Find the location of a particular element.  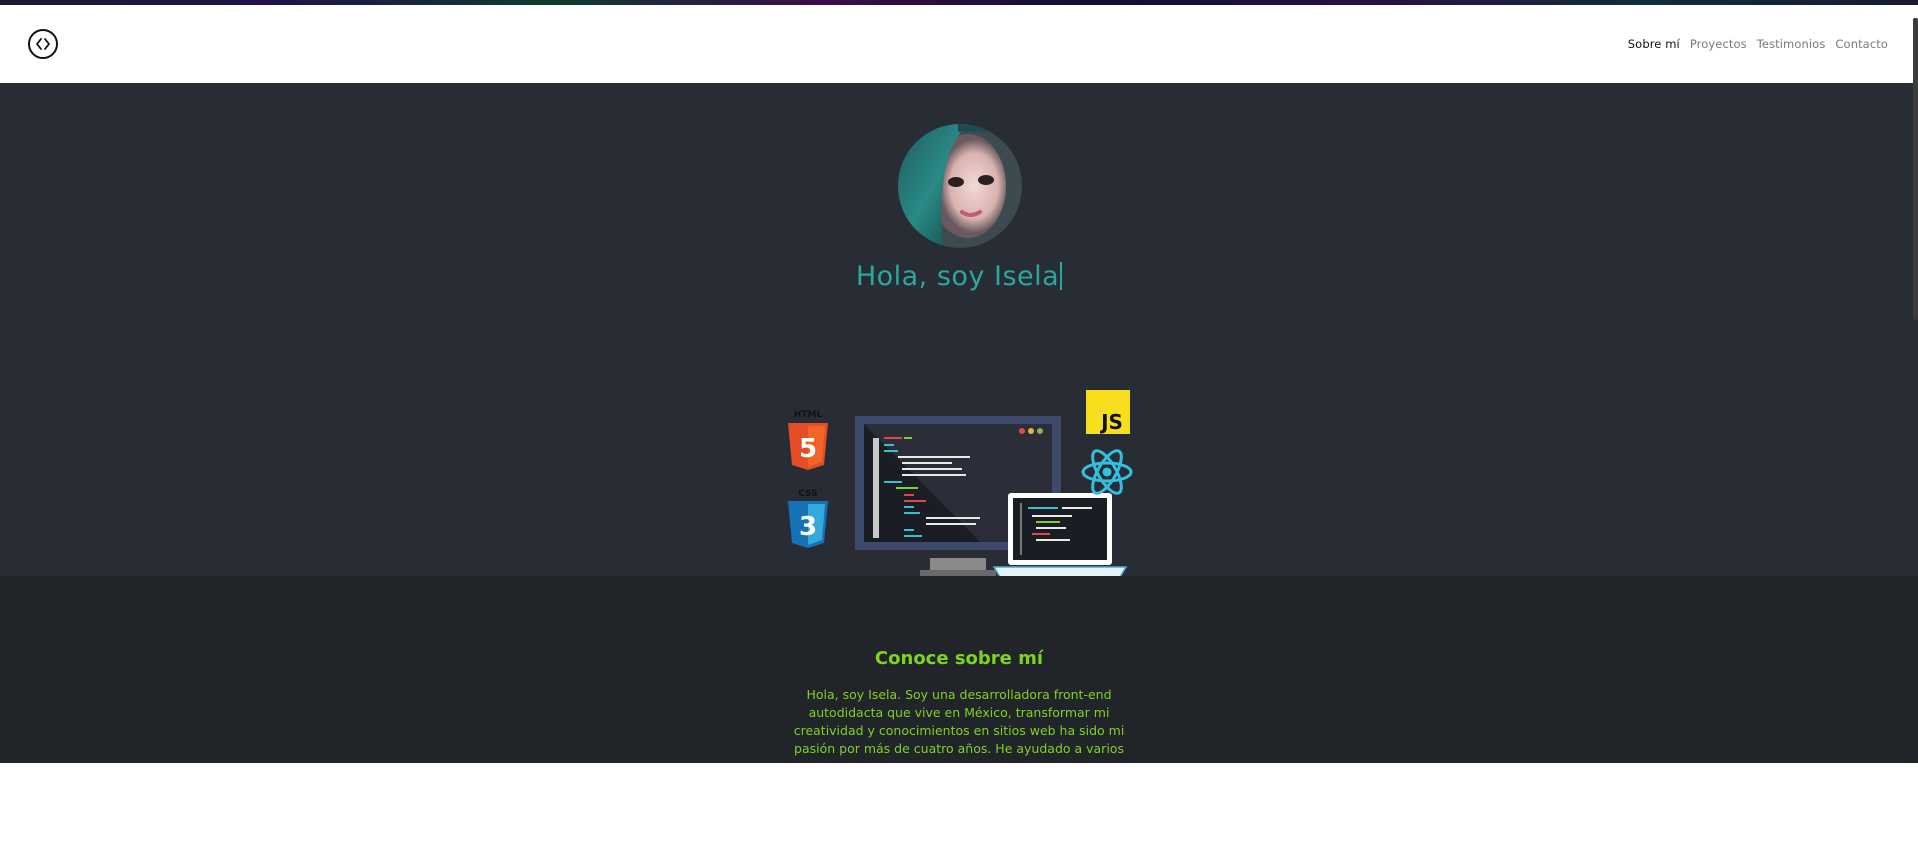

developer-setup-illustration: HTML 5 CSS 3 JS is located at coordinates (960, 484).